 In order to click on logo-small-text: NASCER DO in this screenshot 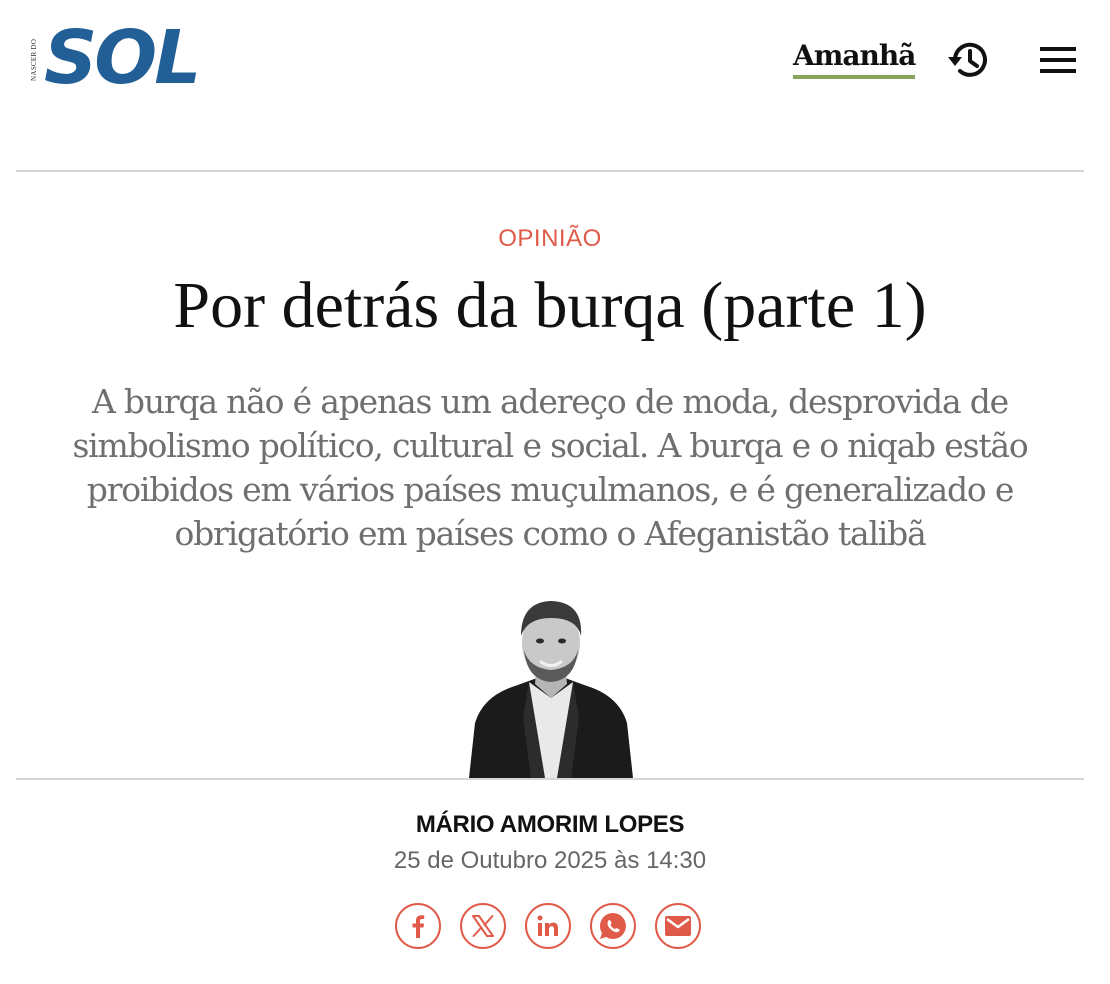, I will do `click(34, 60)`.